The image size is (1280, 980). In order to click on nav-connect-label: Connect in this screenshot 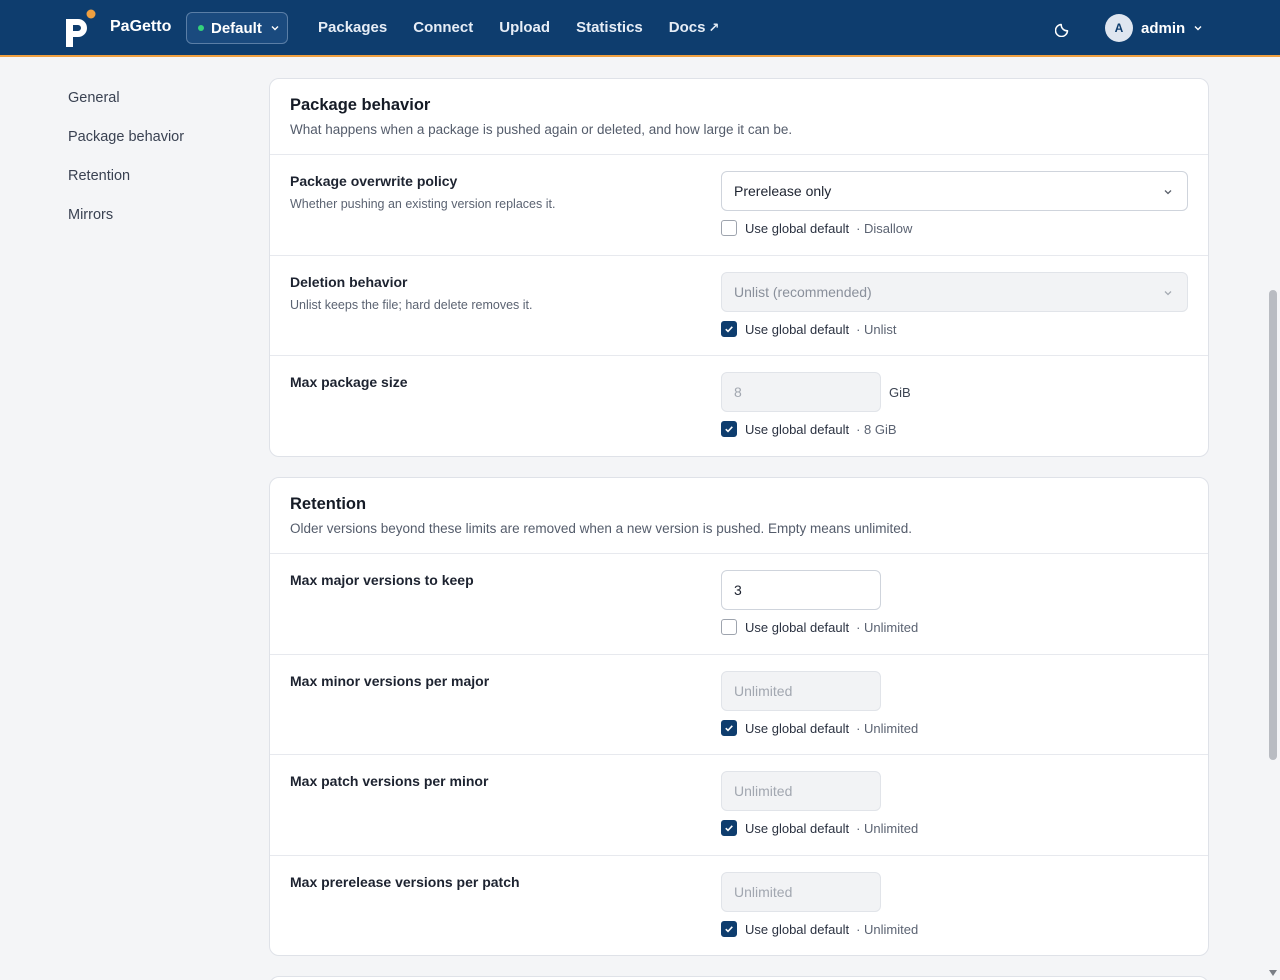, I will do `click(443, 27)`.